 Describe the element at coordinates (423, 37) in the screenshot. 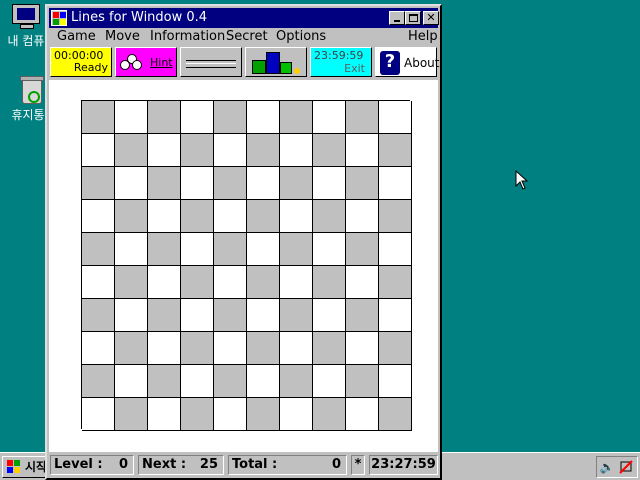

I see `menu-help: Help` at that location.